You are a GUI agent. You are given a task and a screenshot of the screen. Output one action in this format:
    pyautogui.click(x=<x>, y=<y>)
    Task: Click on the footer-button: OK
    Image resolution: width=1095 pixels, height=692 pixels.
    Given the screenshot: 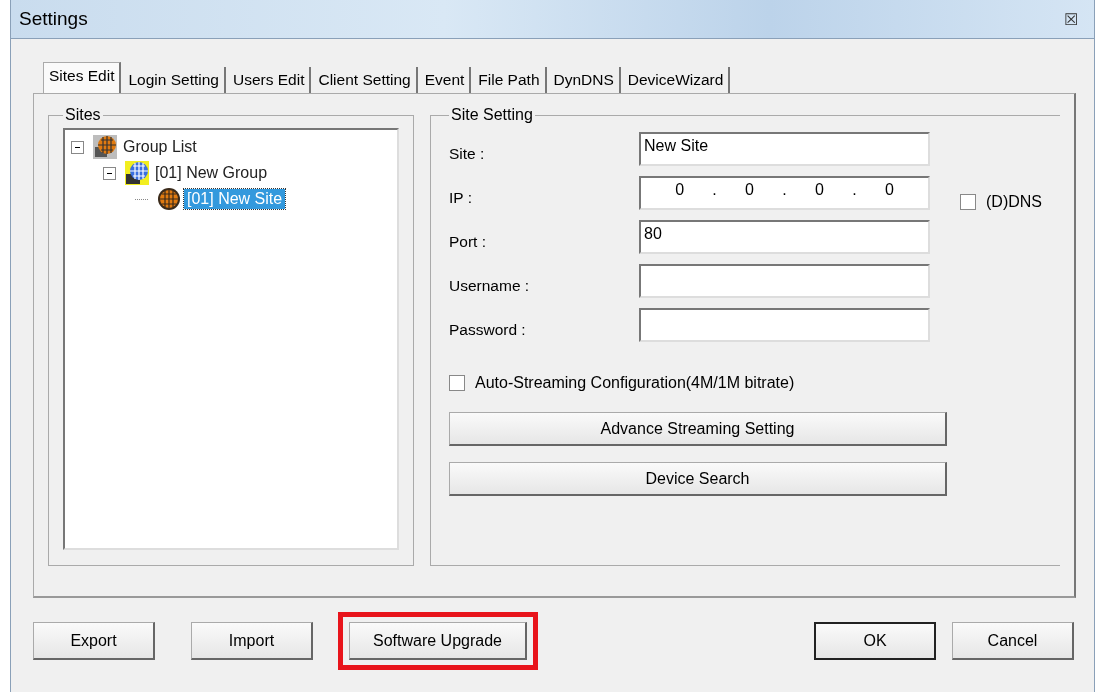 What is the action you would take?
    pyautogui.click(x=875, y=641)
    